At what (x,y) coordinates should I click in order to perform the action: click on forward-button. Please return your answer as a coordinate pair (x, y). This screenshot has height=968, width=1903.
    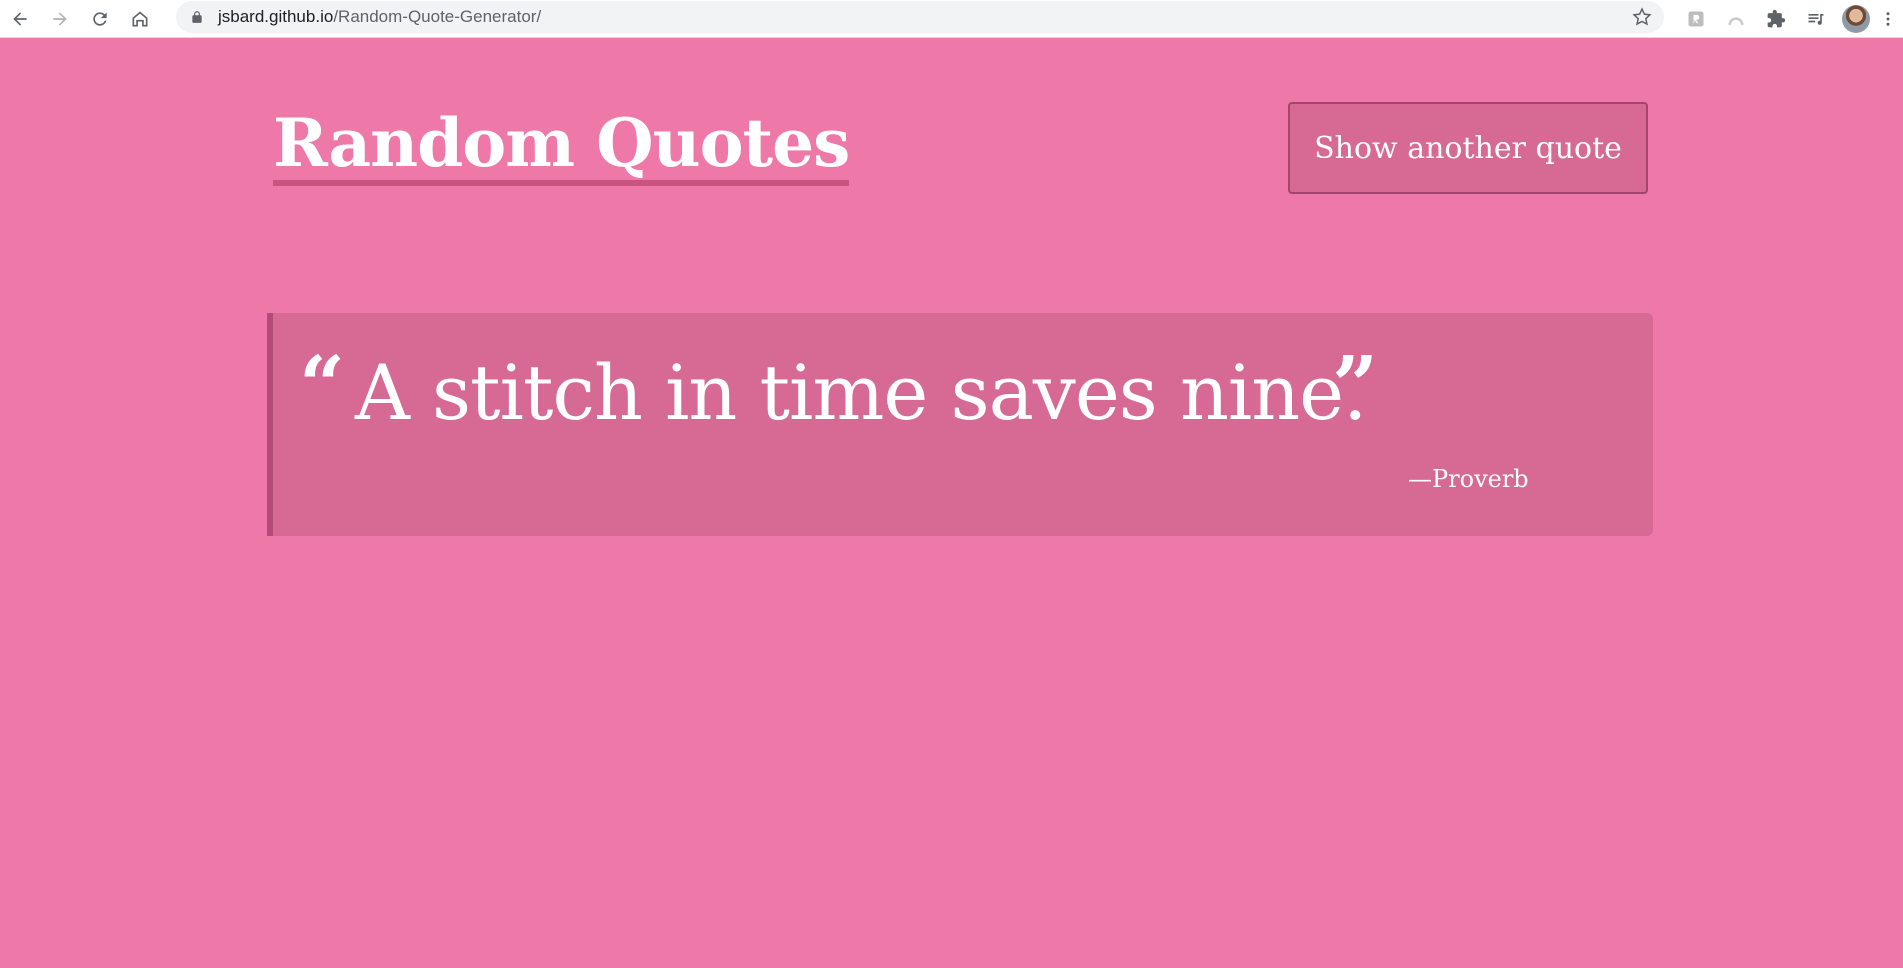
    Looking at the image, I should click on (60, 19).